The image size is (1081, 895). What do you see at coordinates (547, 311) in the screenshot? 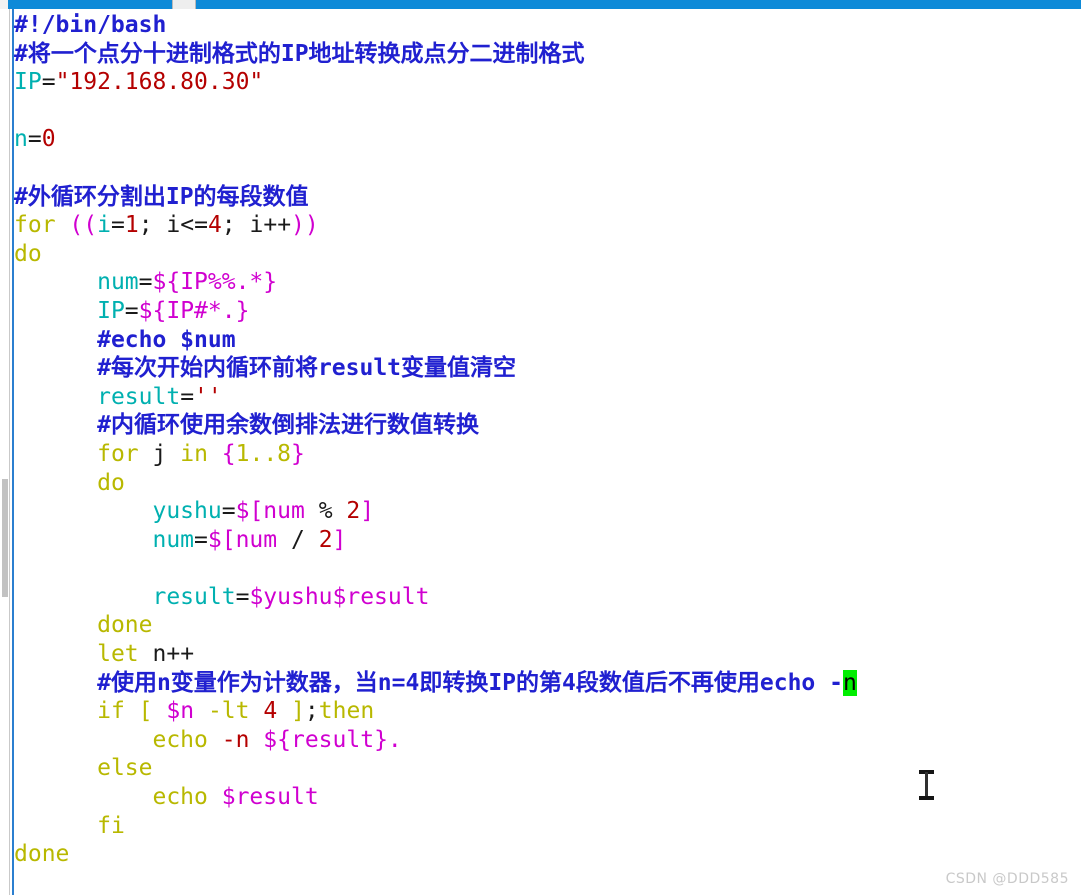
I see `code-line: IP=${IP#*.}` at bounding box center [547, 311].